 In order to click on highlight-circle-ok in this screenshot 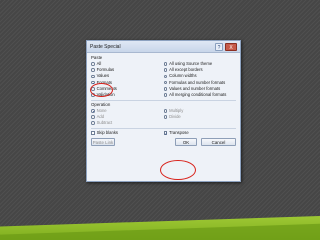, I will do `click(178, 170)`.